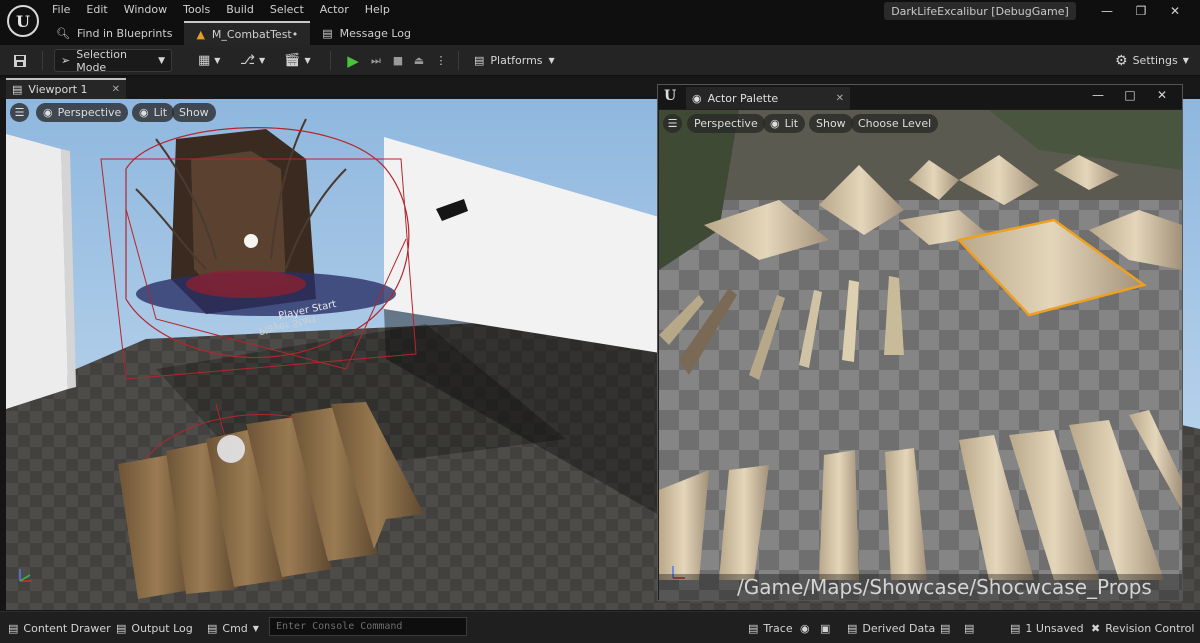  I want to click on platforms-icon: ▤, so click(479, 60).